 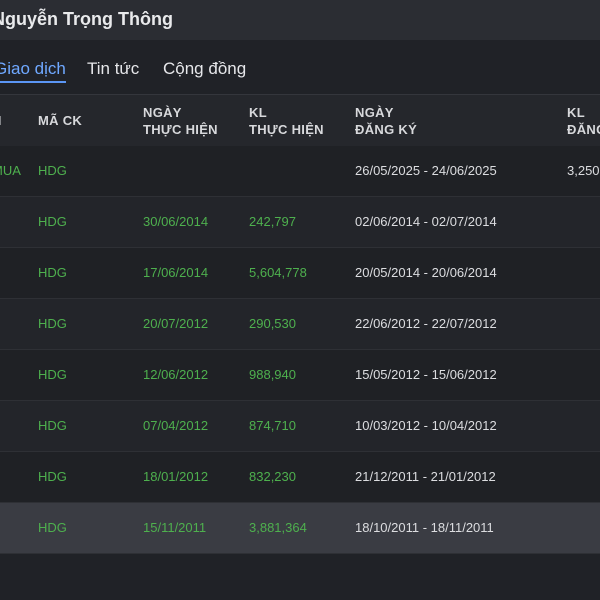 I want to click on title-bar: Nguyễn Trọng Thông, so click(x=300, y=20).